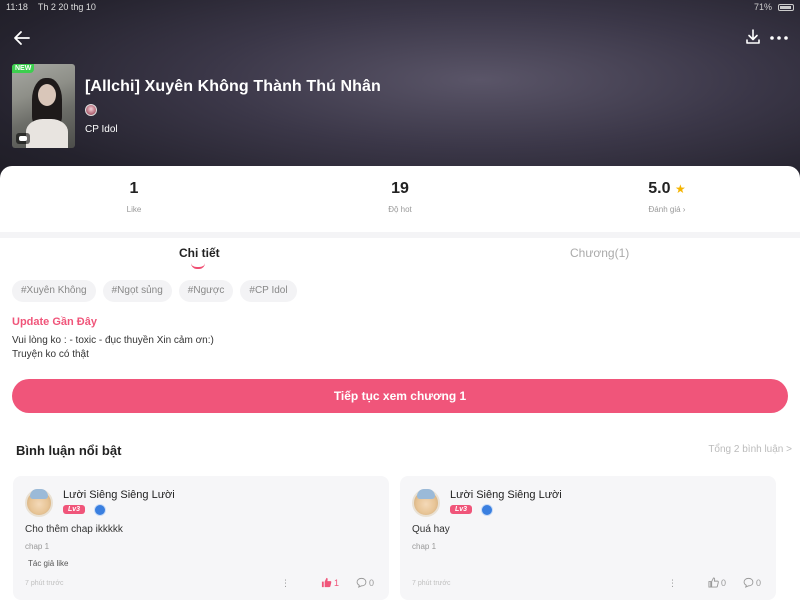  What do you see at coordinates (22, 38) in the screenshot?
I see `back-arrow-icon` at bounding box center [22, 38].